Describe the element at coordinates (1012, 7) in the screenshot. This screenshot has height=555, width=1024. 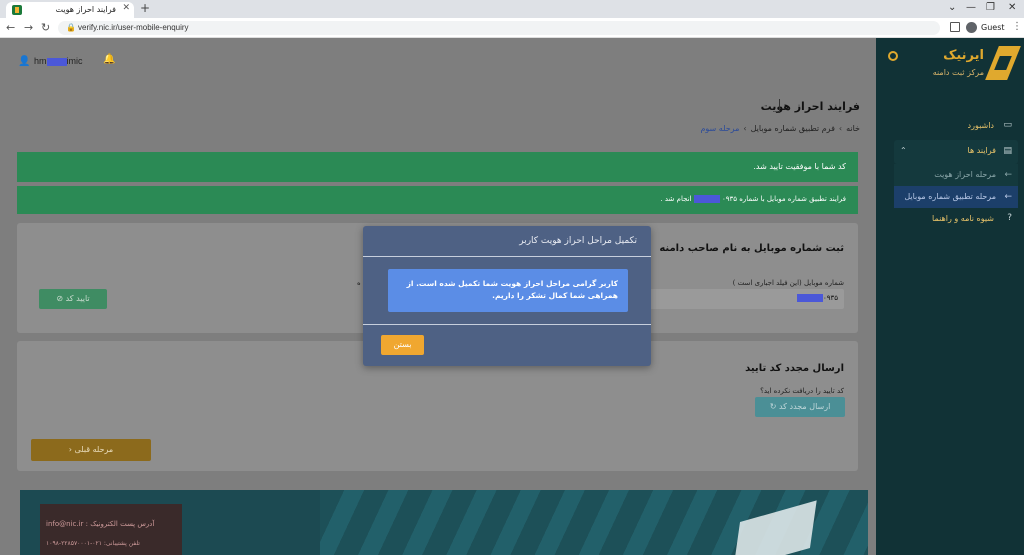
I see `close-window-icon: ✕` at that location.